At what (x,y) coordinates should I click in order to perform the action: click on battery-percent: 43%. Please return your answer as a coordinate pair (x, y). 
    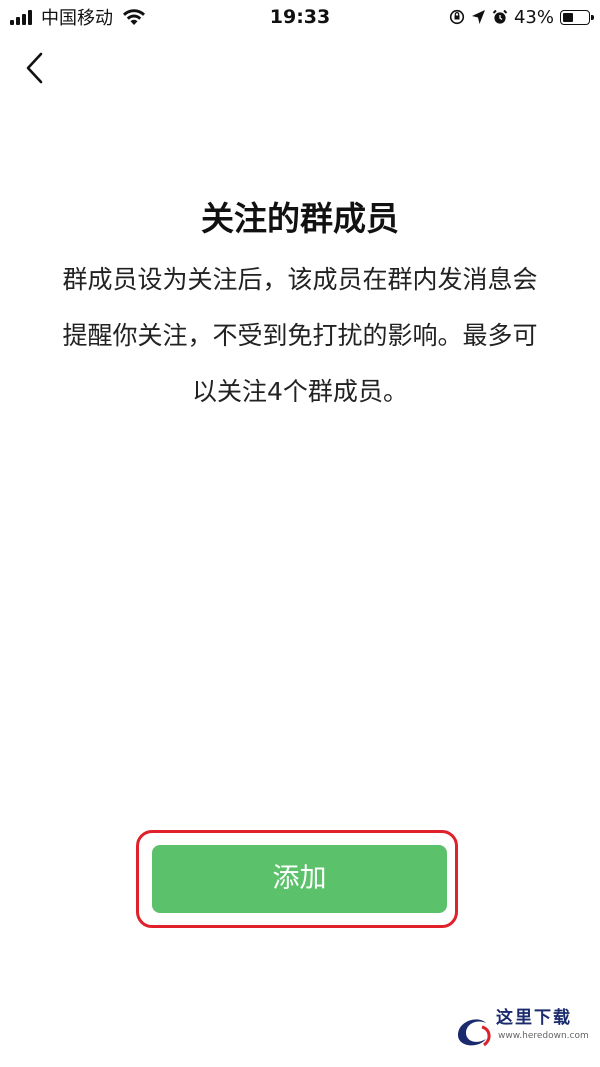
    Looking at the image, I should click on (533, 17).